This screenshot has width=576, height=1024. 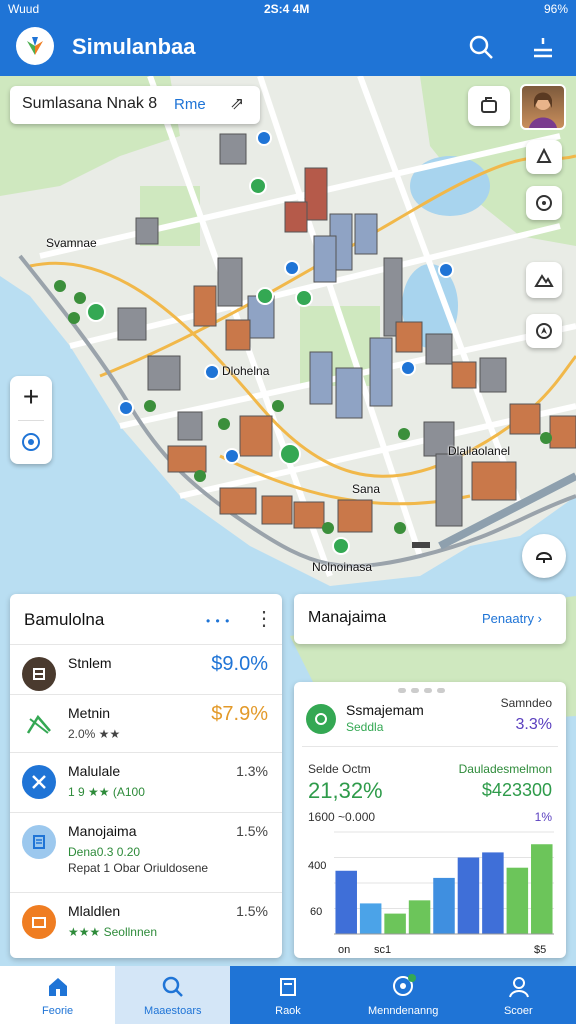 What do you see at coordinates (544, 280) in the screenshot?
I see `terrain-icon` at bounding box center [544, 280].